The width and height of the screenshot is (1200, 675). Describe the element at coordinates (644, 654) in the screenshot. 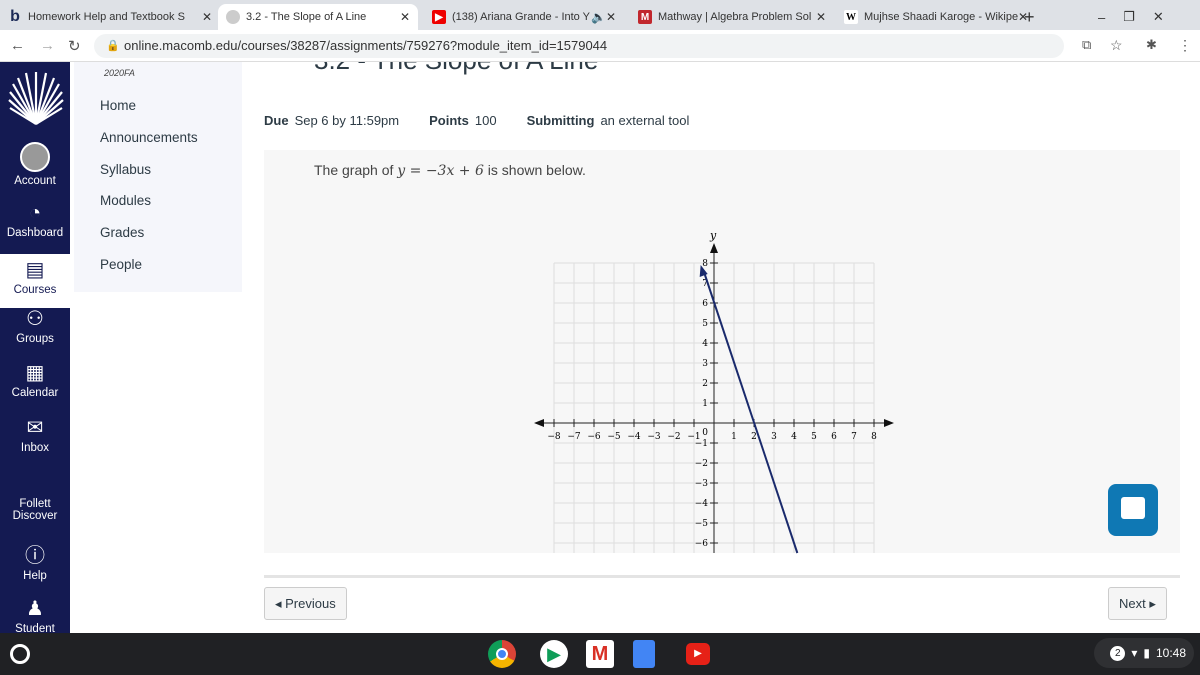

I see `docs-icon` at that location.